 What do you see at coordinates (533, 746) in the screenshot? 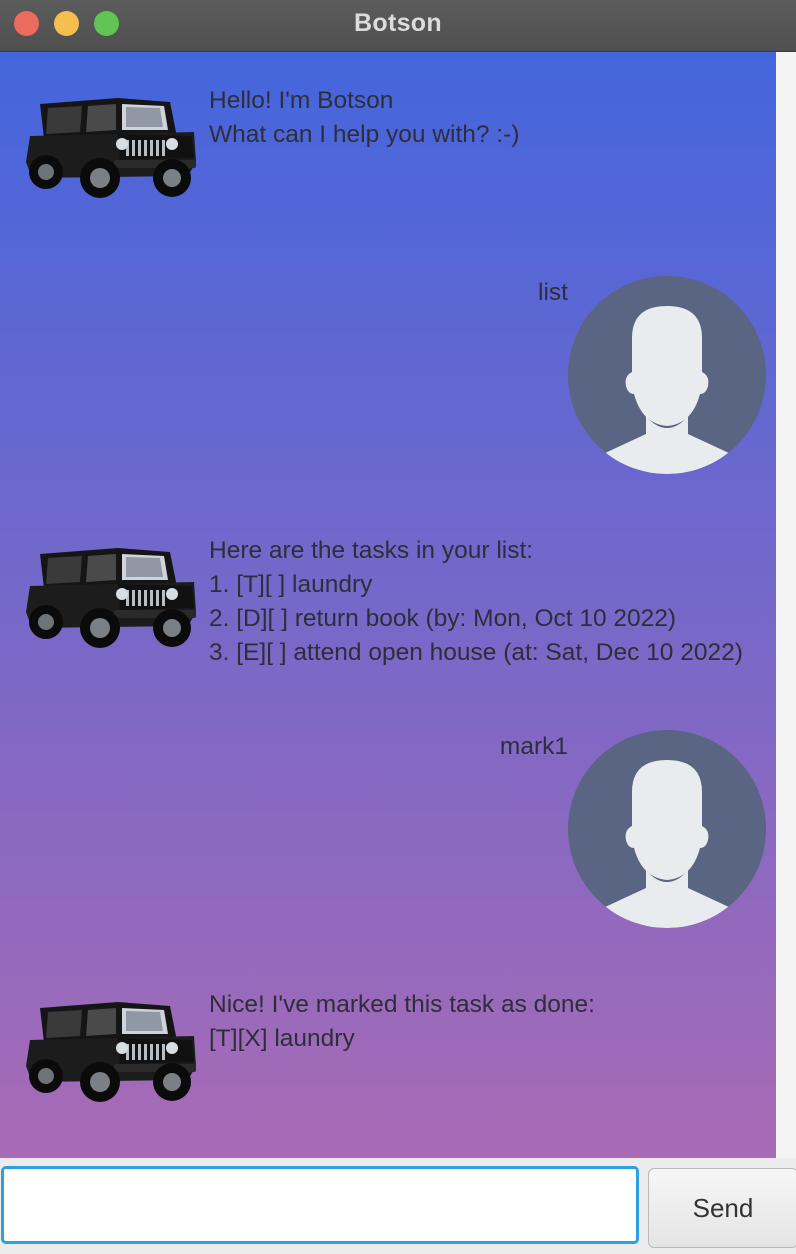
I see `user-message-text: mark1` at bounding box center [533, 746].